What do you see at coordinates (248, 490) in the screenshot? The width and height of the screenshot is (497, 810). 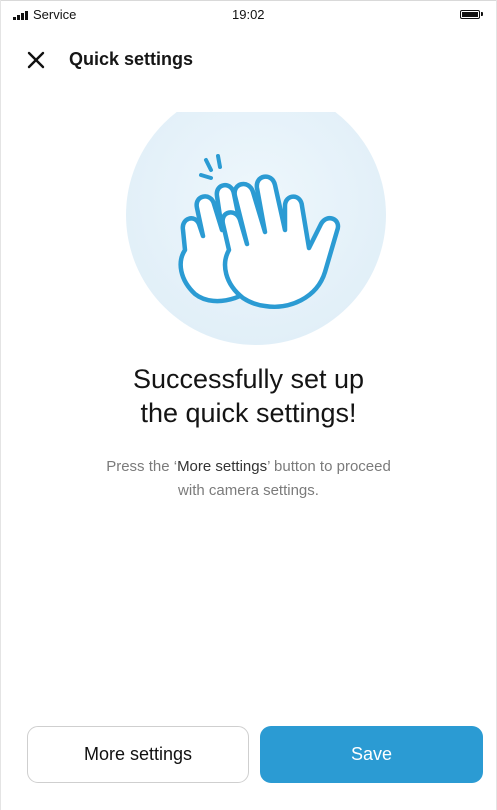 I see `instruction-line-2: with camera settings.` at bounding box center [248, 490].